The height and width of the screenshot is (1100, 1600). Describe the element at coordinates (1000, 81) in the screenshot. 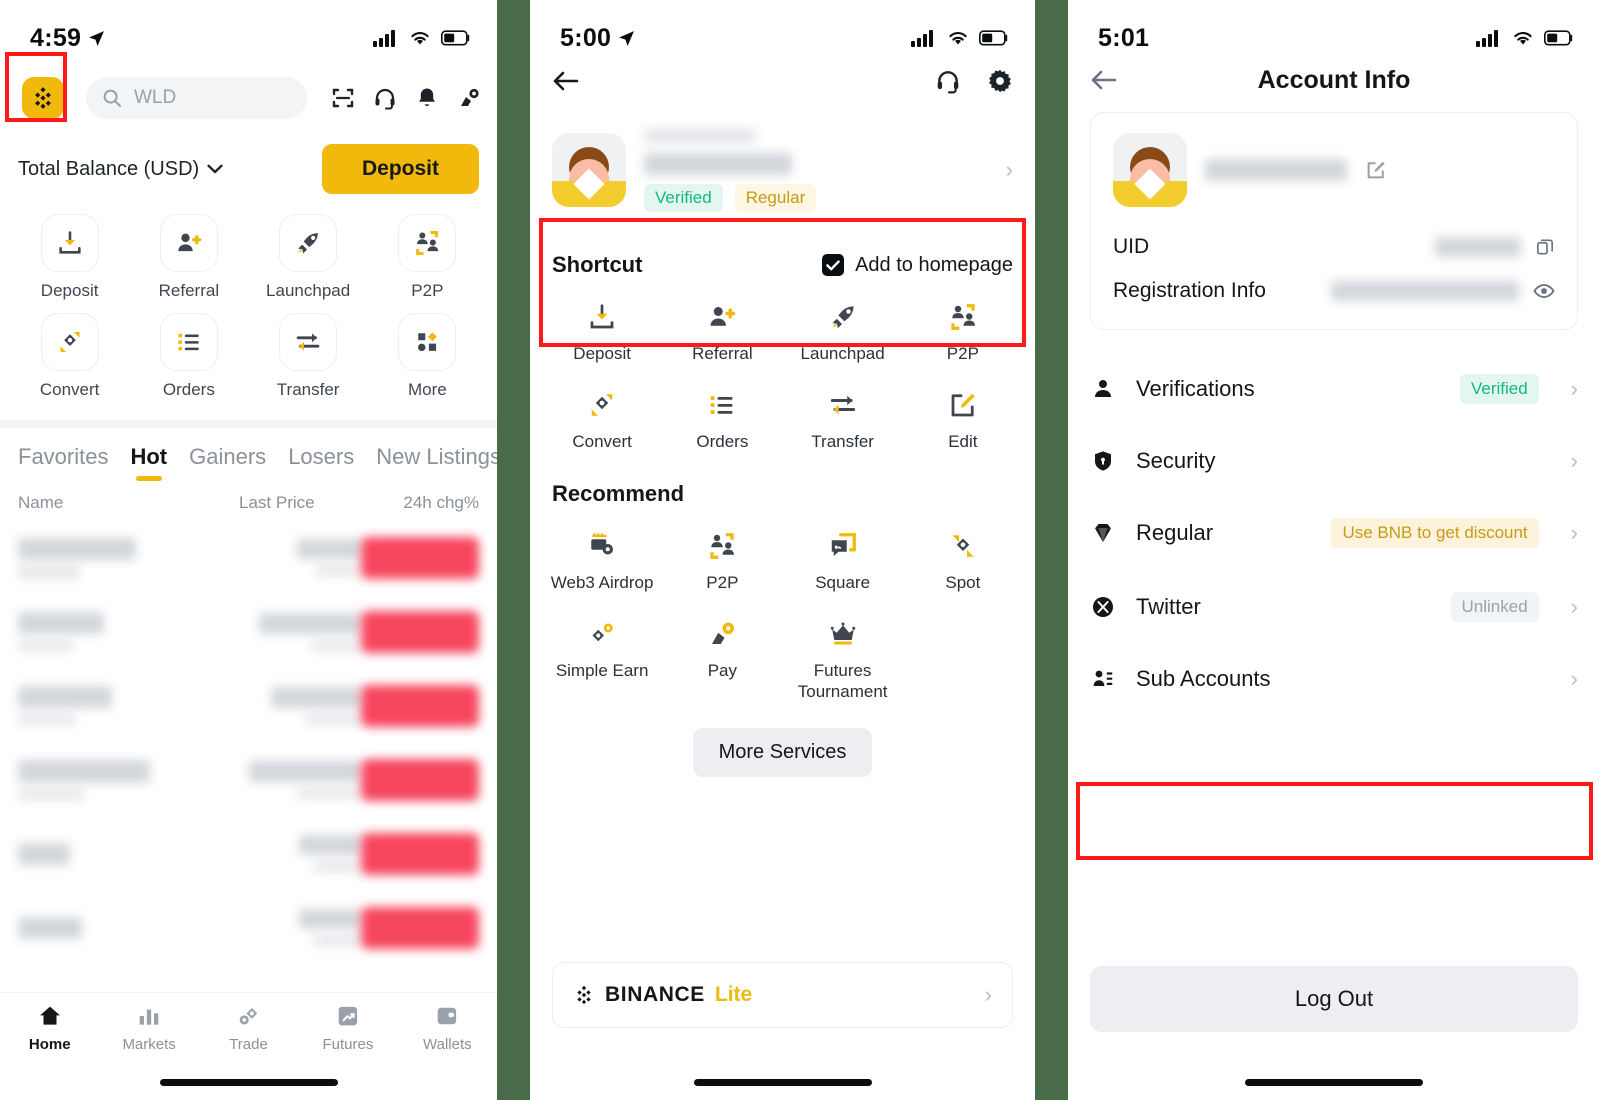

I see `gear-icon` at that location.